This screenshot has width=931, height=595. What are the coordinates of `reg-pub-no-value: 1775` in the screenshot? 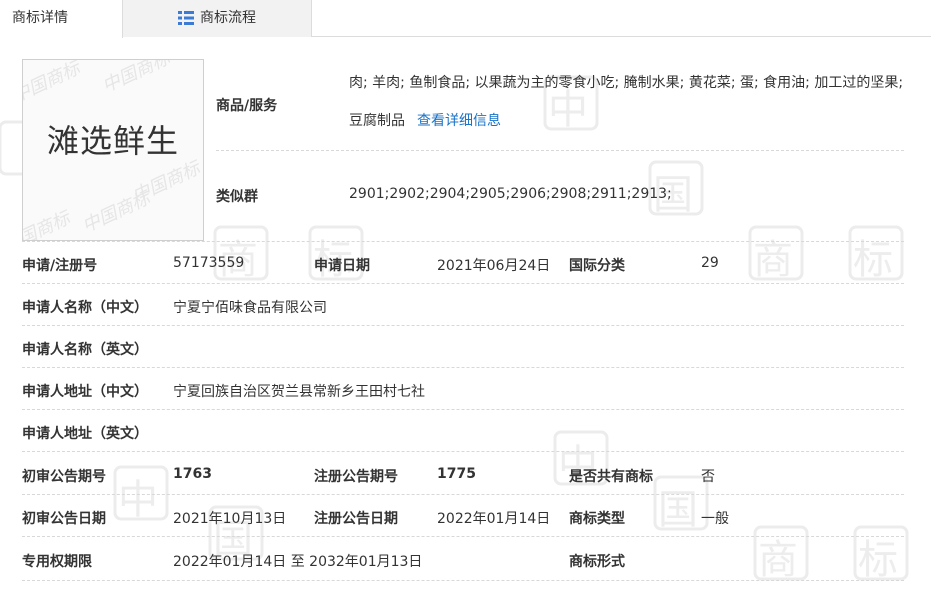 It's located at (456, 474).